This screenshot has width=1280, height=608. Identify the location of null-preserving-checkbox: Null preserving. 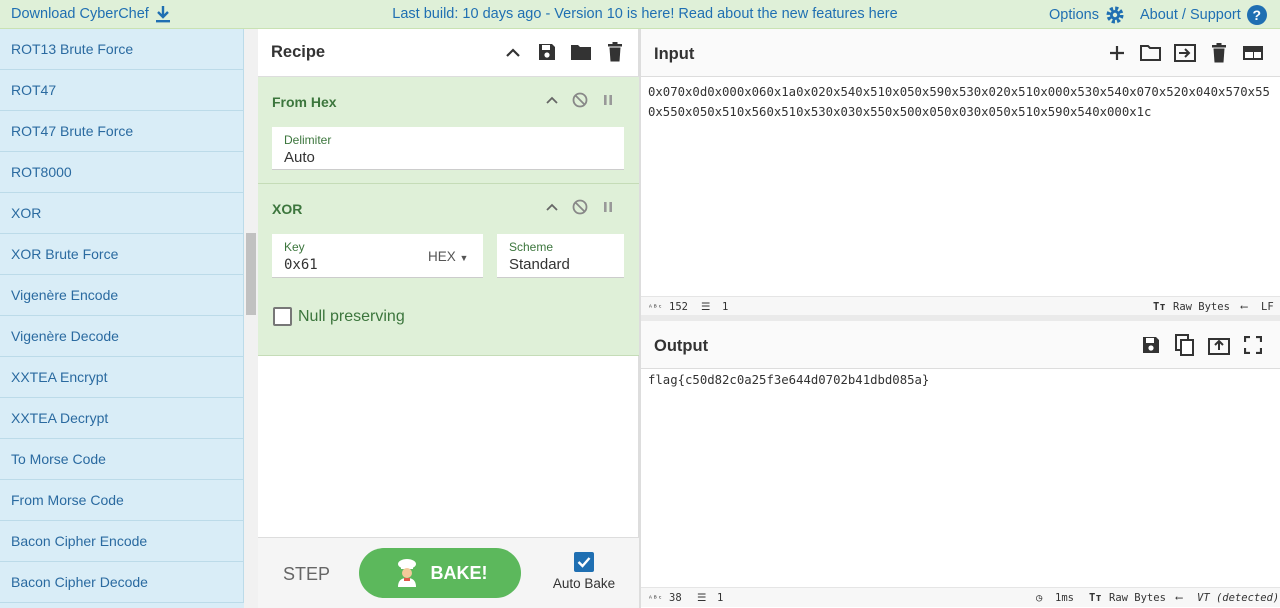
(339, 316).